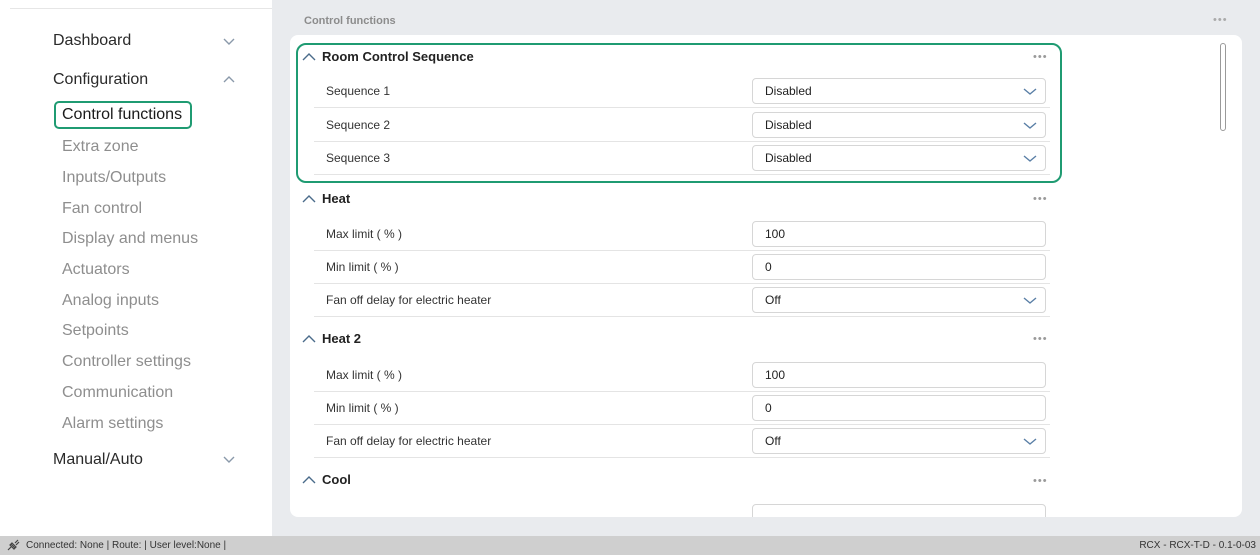 The image size is (1260, 555). What do you see at coordinates (336, 199) in the screenshot?
I see `section-title: Heat` at bounding box center [336, 199].